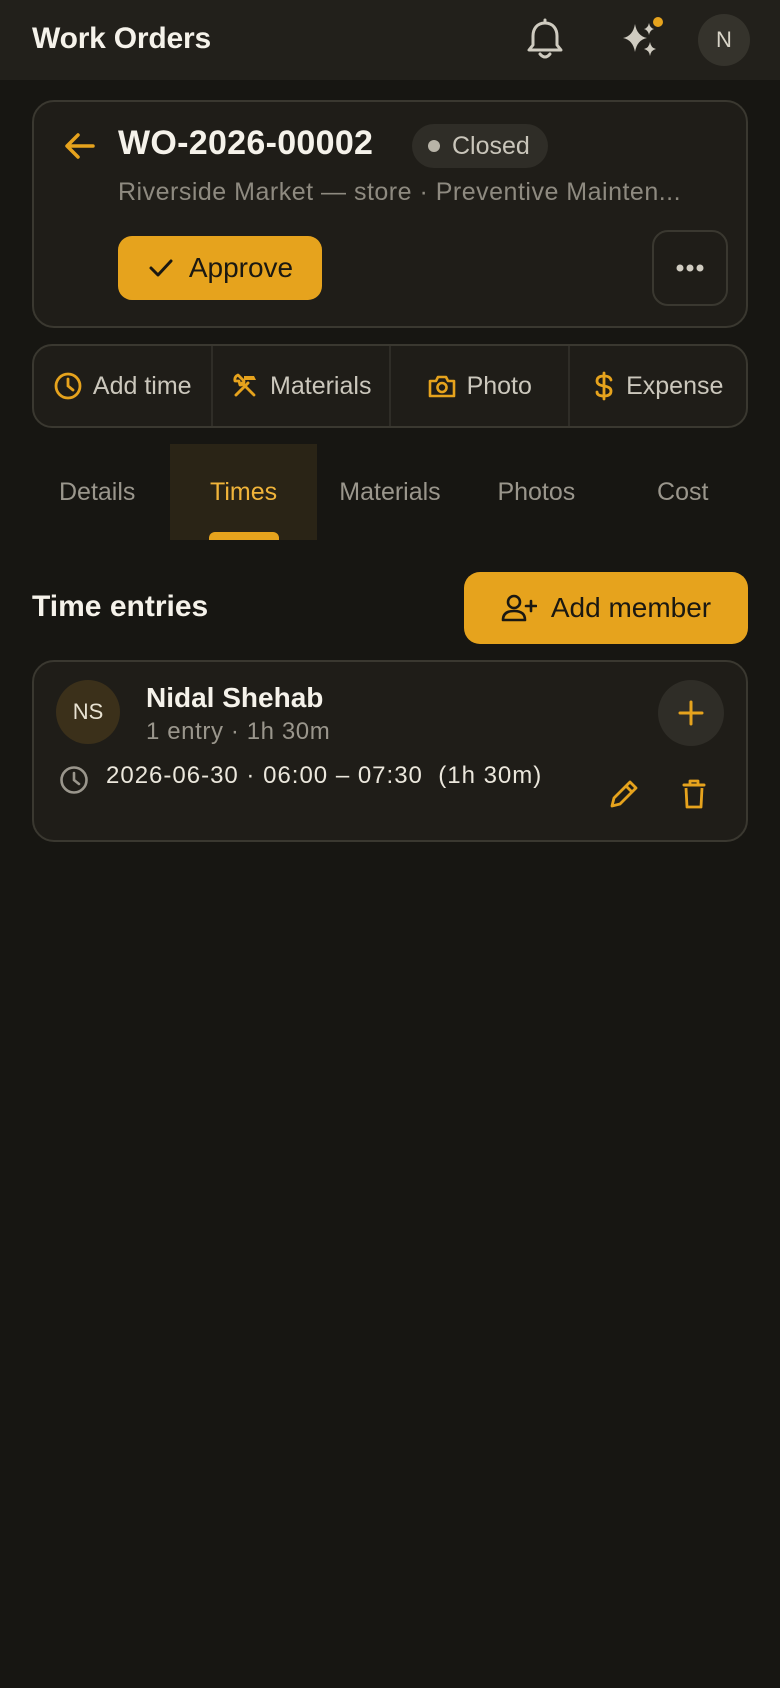  I want to click on tab-bar: Details Times Materials Photos Cost, so click(390, 492).